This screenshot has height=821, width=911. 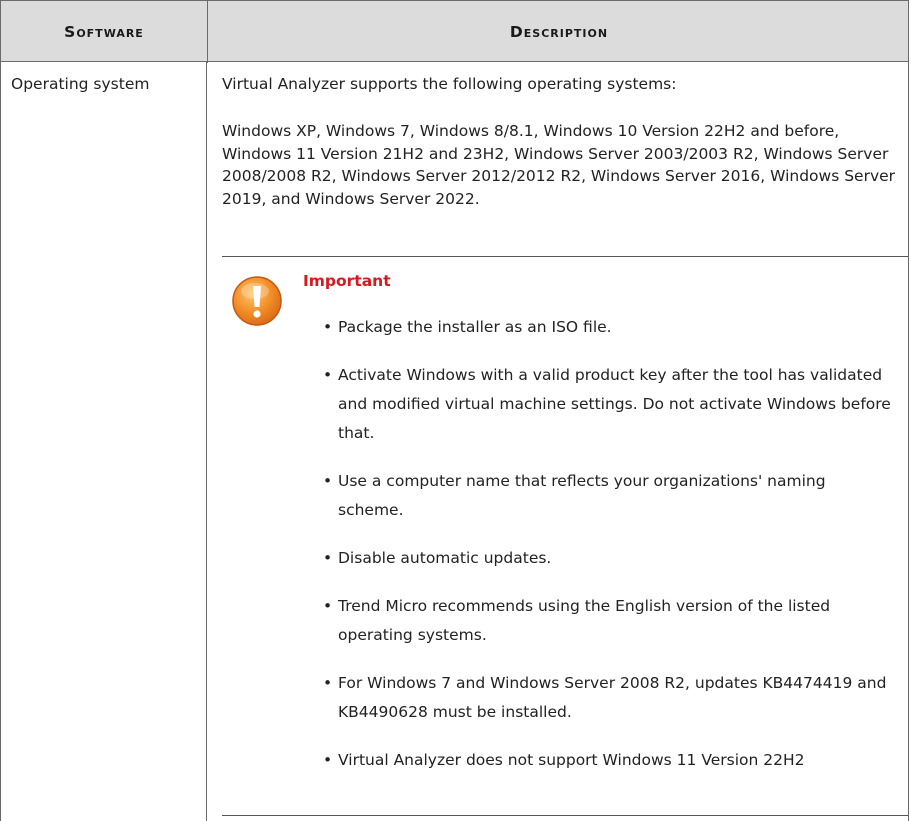 I want to click on table-header: Software Description, so click(x=455, y=31).